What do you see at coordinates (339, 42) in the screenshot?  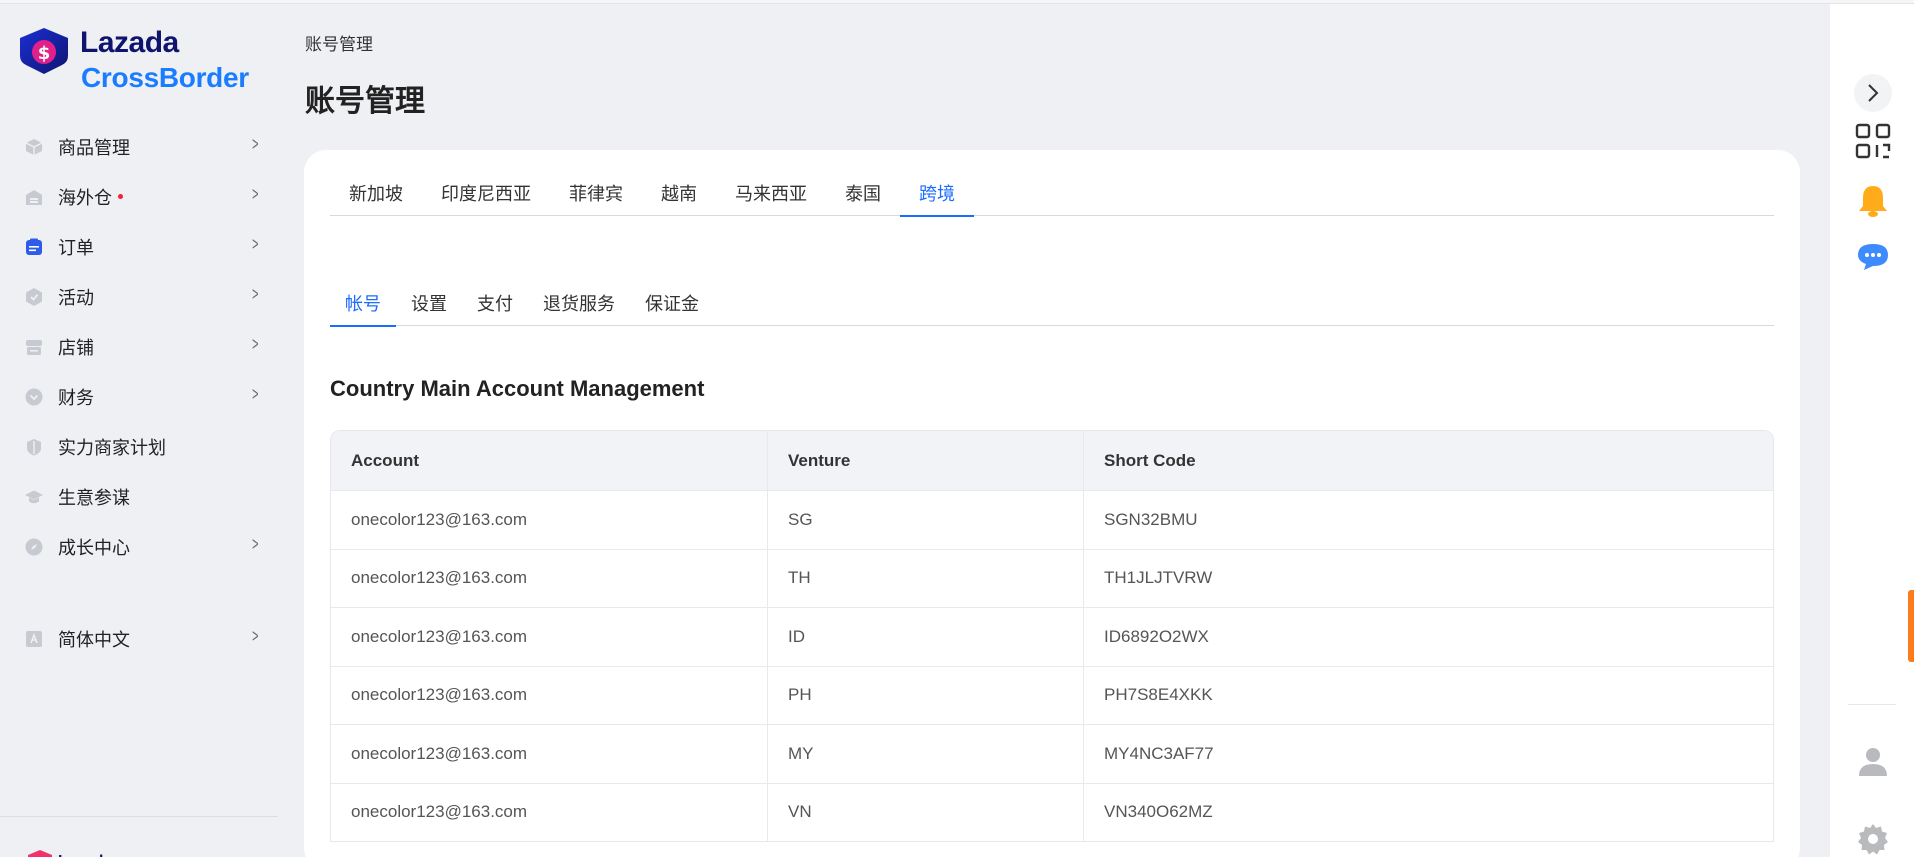 I see `breadcrumb: 账号管理` at bounding box center [339, 42].